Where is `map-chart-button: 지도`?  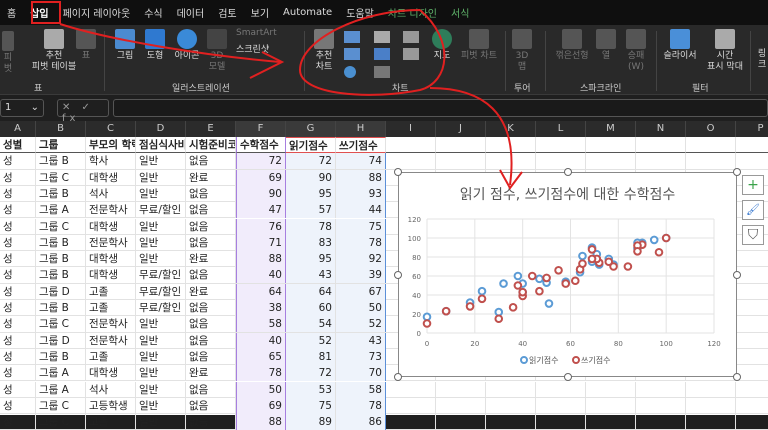
map-chart-button: 지도 is located at coordinates (442, 45).